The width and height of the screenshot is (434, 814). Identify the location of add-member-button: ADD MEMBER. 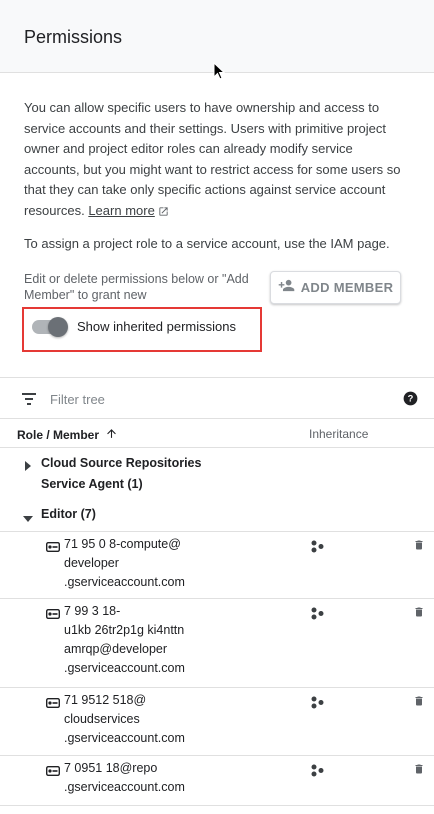
(335, 287).